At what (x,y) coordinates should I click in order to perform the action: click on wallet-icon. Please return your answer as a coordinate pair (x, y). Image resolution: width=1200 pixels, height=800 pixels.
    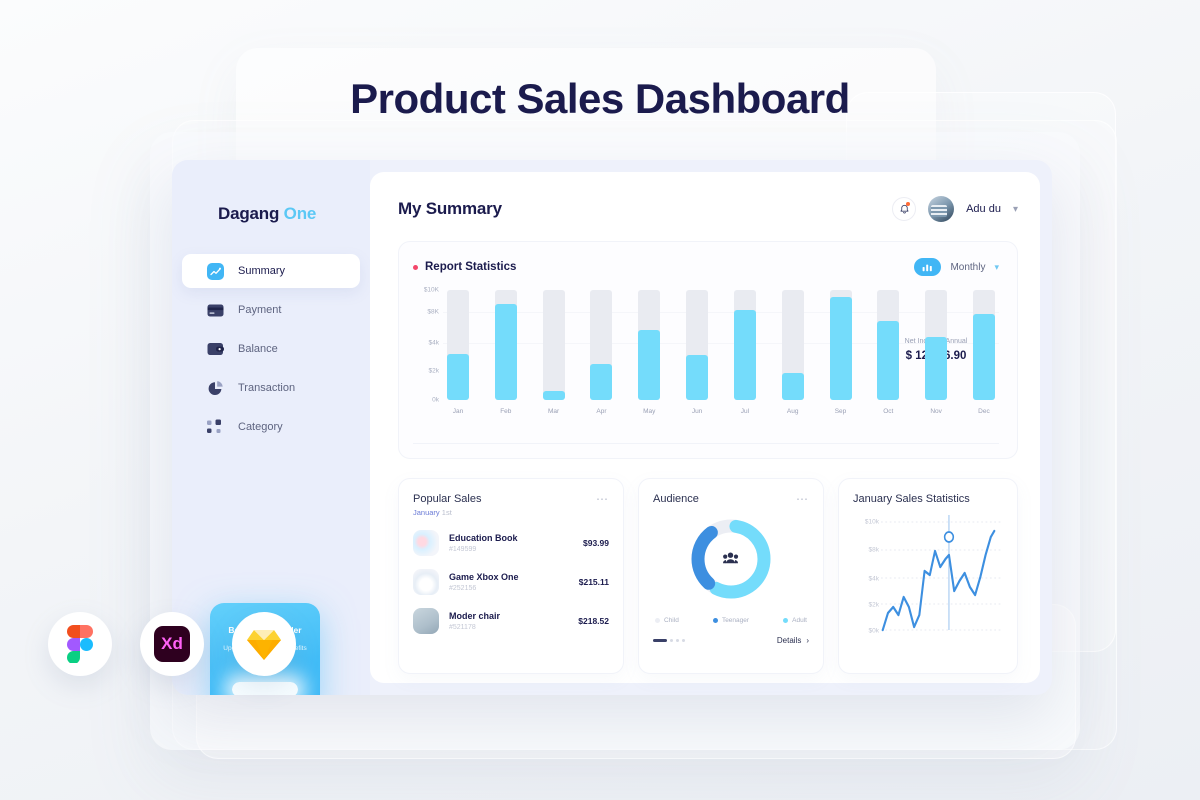
    Looking at the image, I should click on (215, 349).